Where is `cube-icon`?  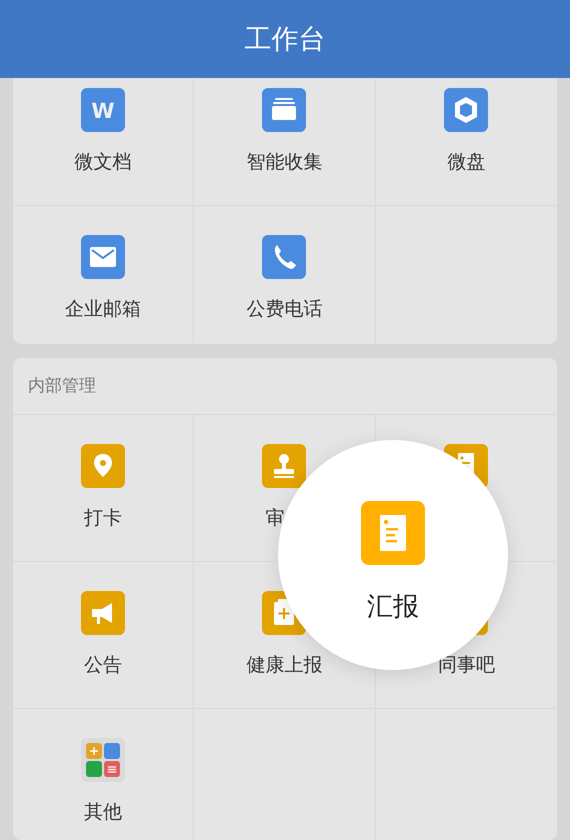
cube-icon is located at coordinates (466, 110).